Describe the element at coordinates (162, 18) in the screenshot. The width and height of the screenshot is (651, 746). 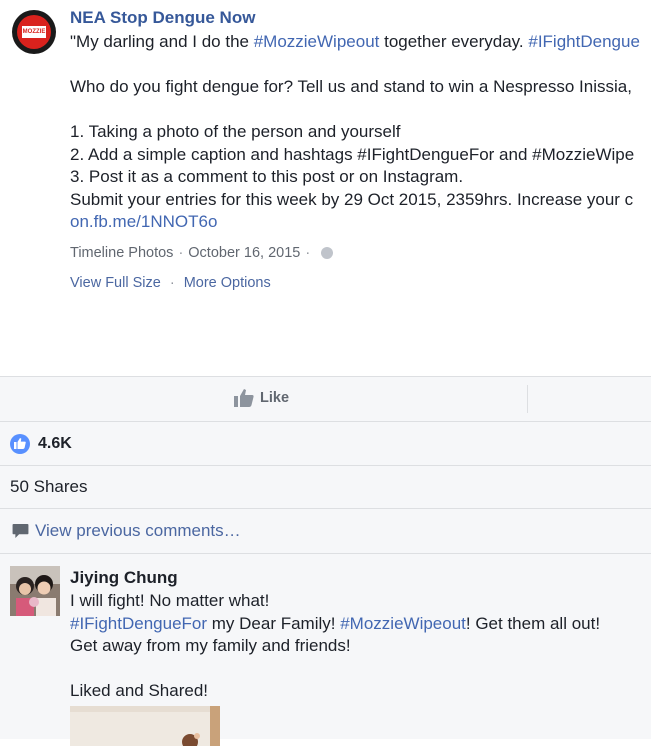
I see `page-name-link: NEA Stop Dengue Now` at that location.